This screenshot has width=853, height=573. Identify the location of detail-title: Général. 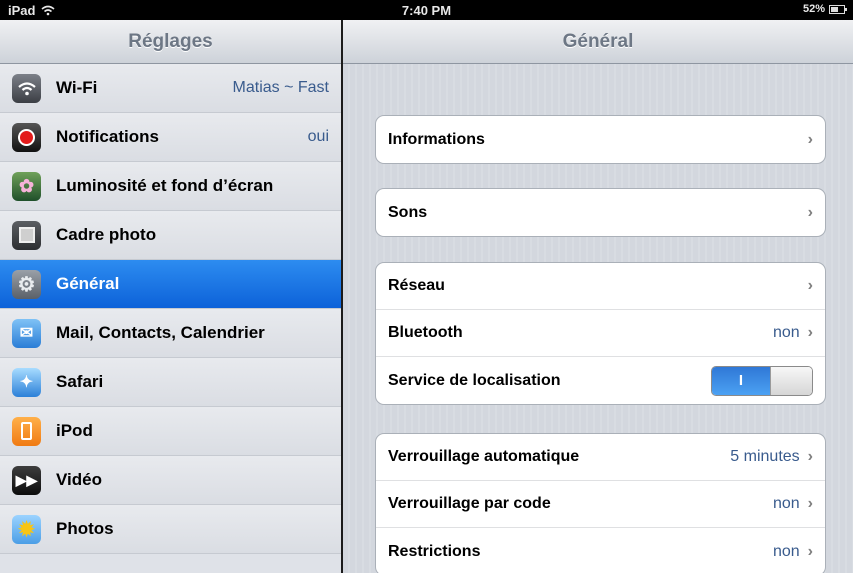
(598, 42).